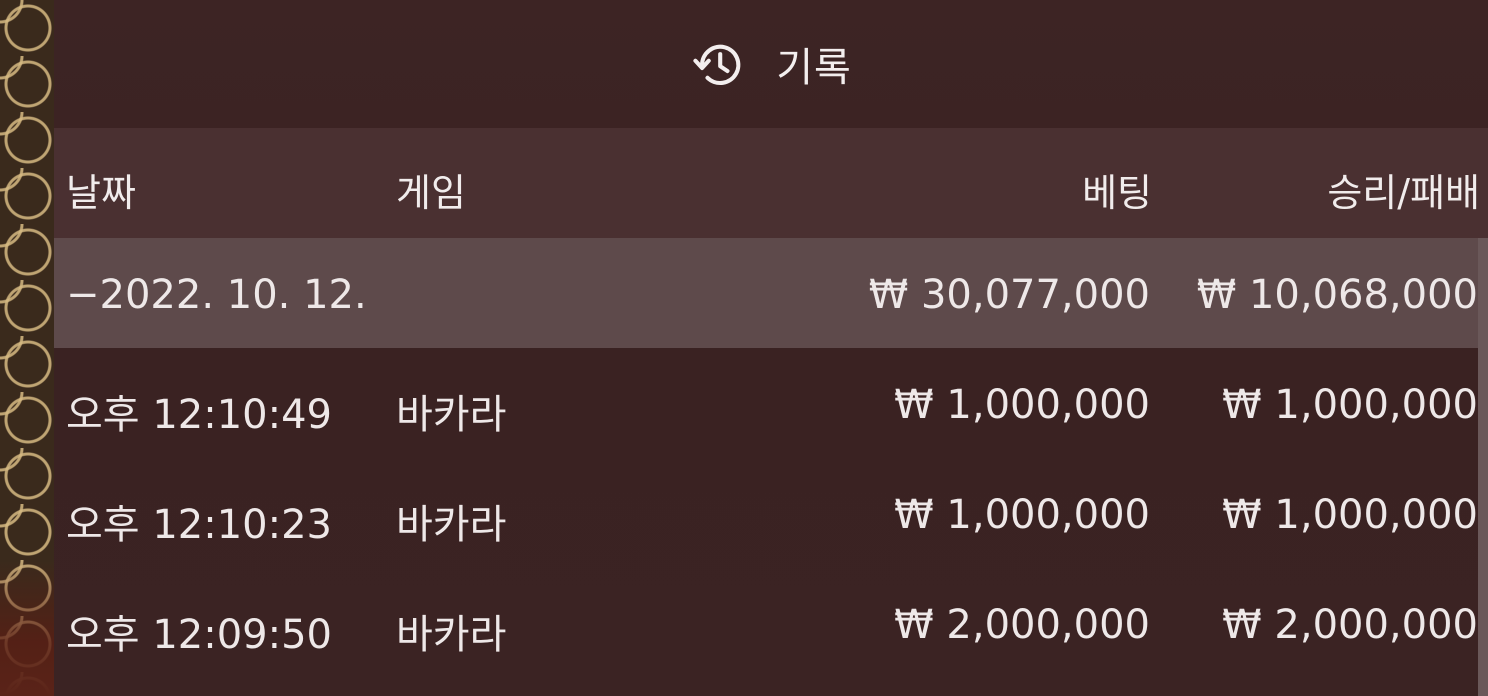 Image resolution: width=1488 pixels, height=696 pixels. I want to click on date-group-winloss-total: ₩ 10,068,000, so click(1337, 295).